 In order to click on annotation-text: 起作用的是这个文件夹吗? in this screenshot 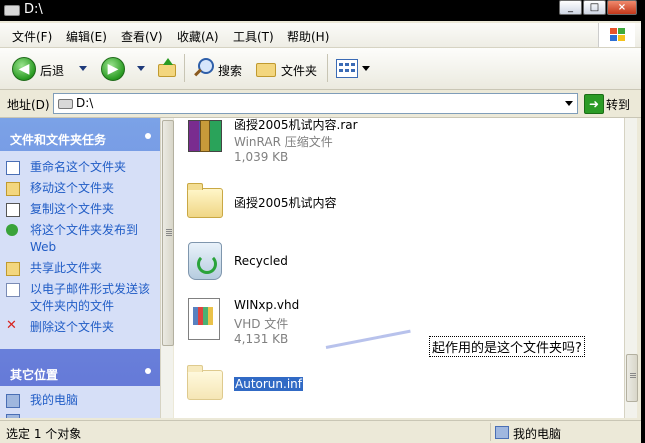, I will do `click(507, 346)`.